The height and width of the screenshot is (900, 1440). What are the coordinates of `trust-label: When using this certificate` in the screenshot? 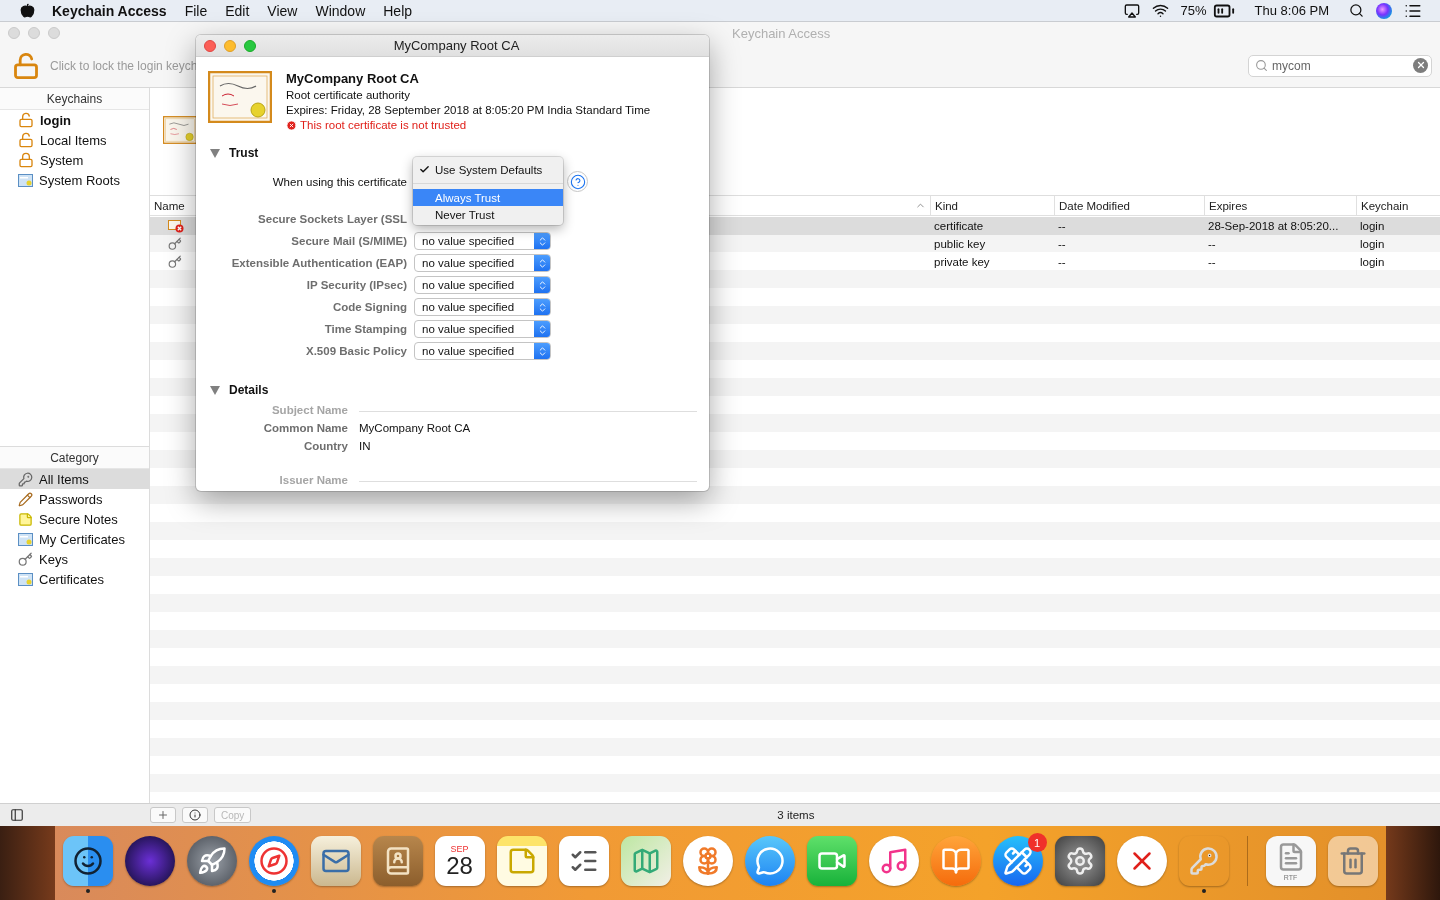 It's located at (339, 182).